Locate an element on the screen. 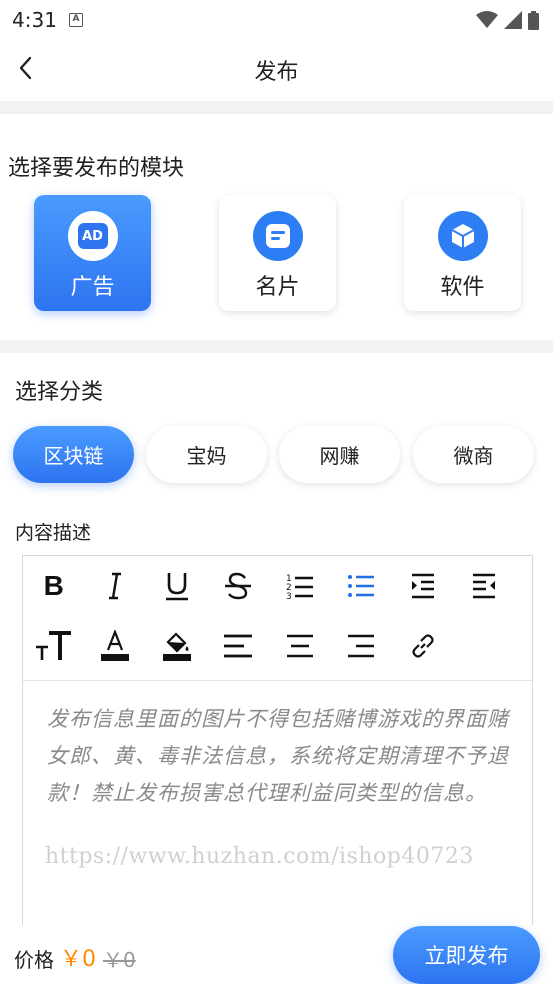 Image resolution: width=553 pixels, height=984 pixels. status-indicators is located at coordinates (507, 20).